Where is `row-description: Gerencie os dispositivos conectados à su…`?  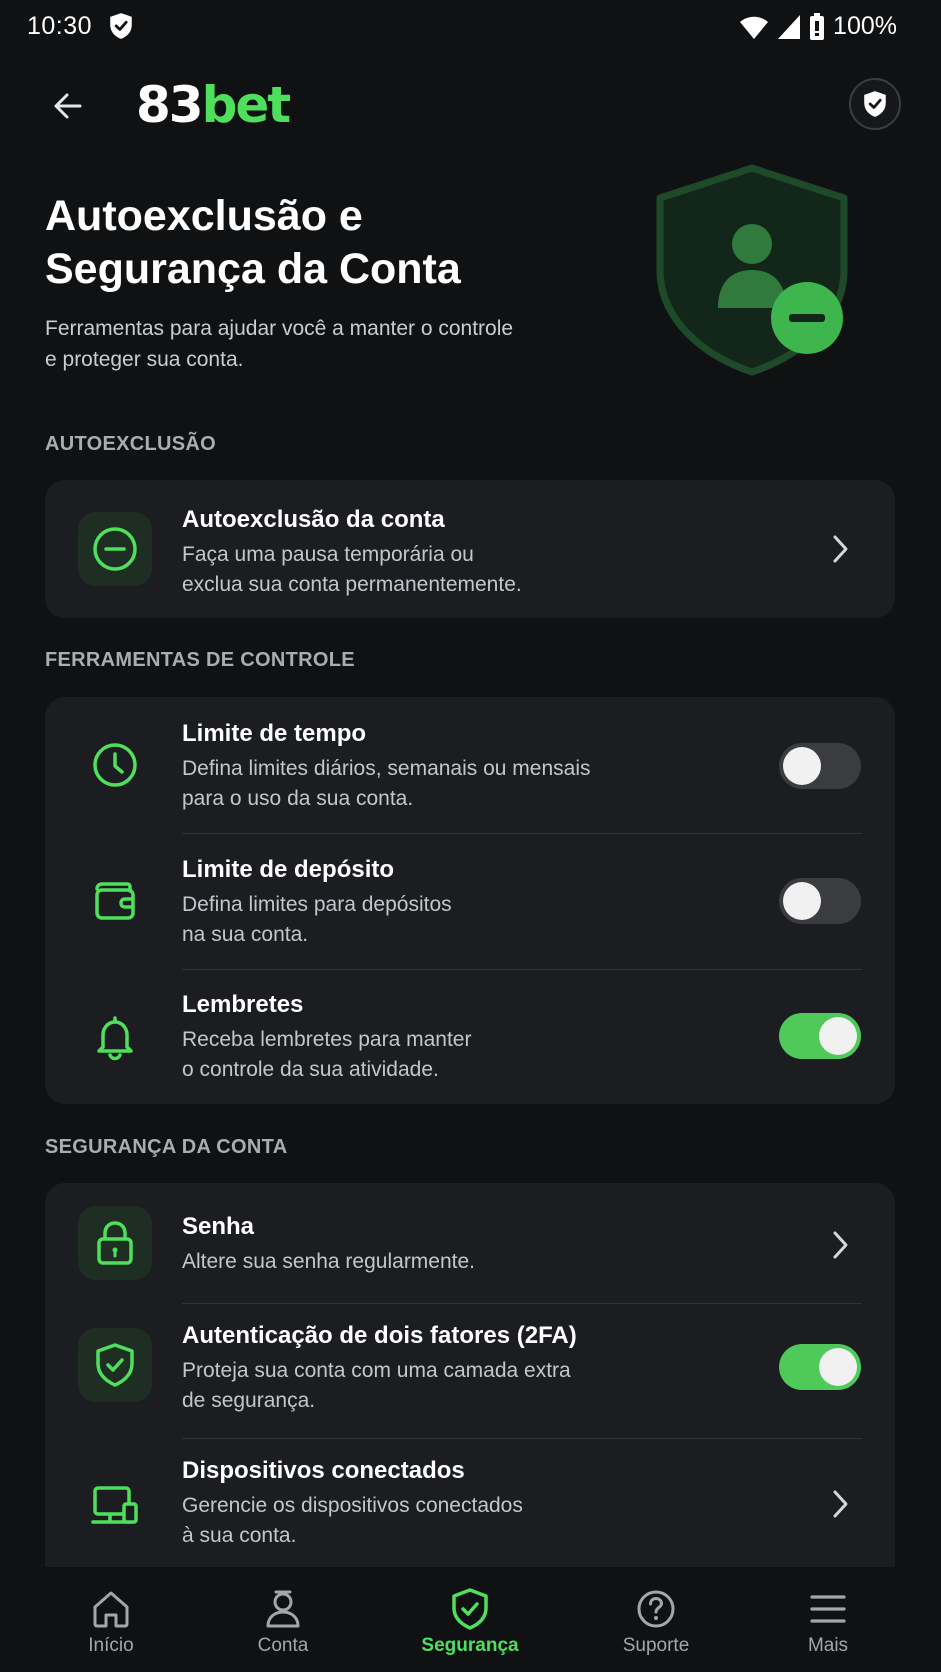
row-description: Gerencie os dispositivos conectados à su… is located at coordinates (417, 1521).